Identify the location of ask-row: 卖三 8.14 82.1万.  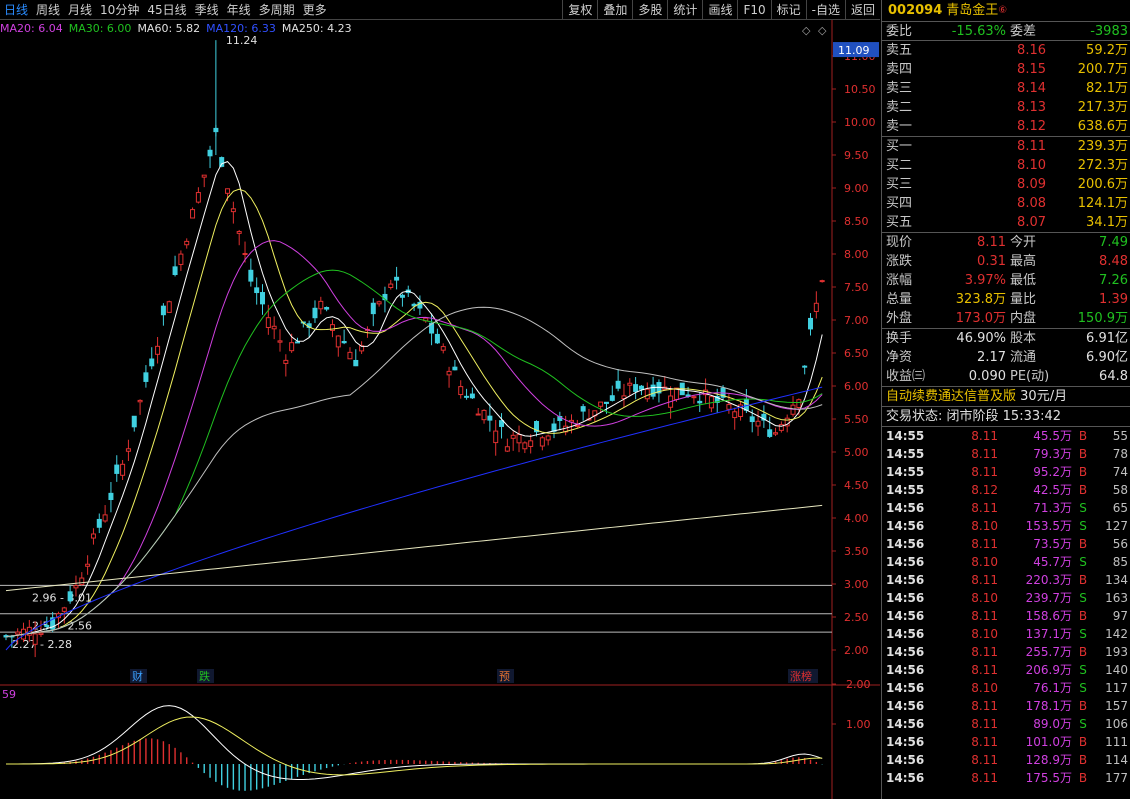
(1006, 88).